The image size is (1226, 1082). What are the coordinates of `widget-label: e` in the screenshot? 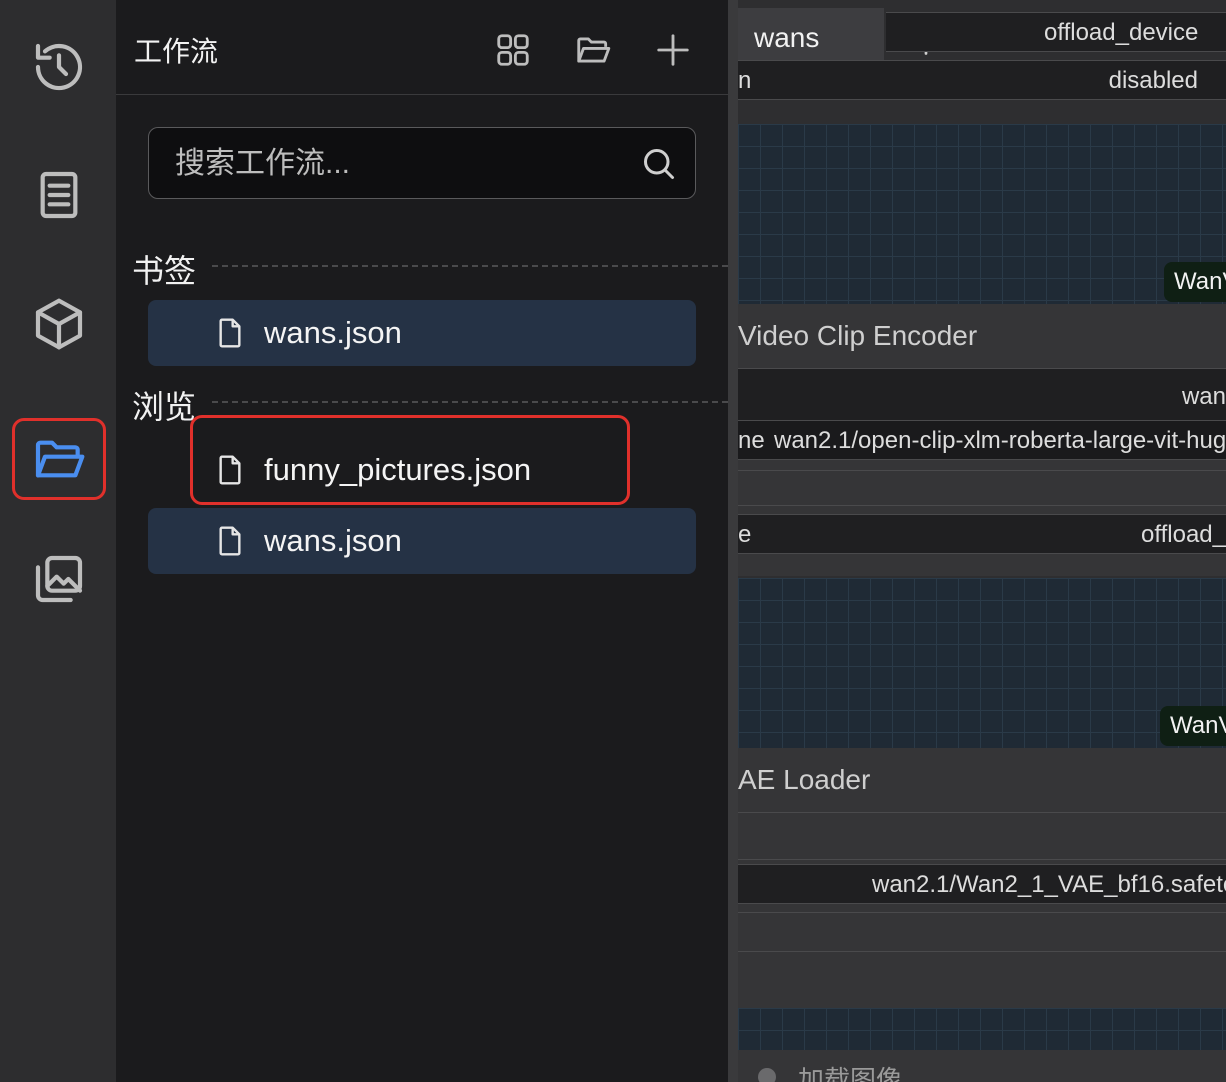 It's located at (745, 534).